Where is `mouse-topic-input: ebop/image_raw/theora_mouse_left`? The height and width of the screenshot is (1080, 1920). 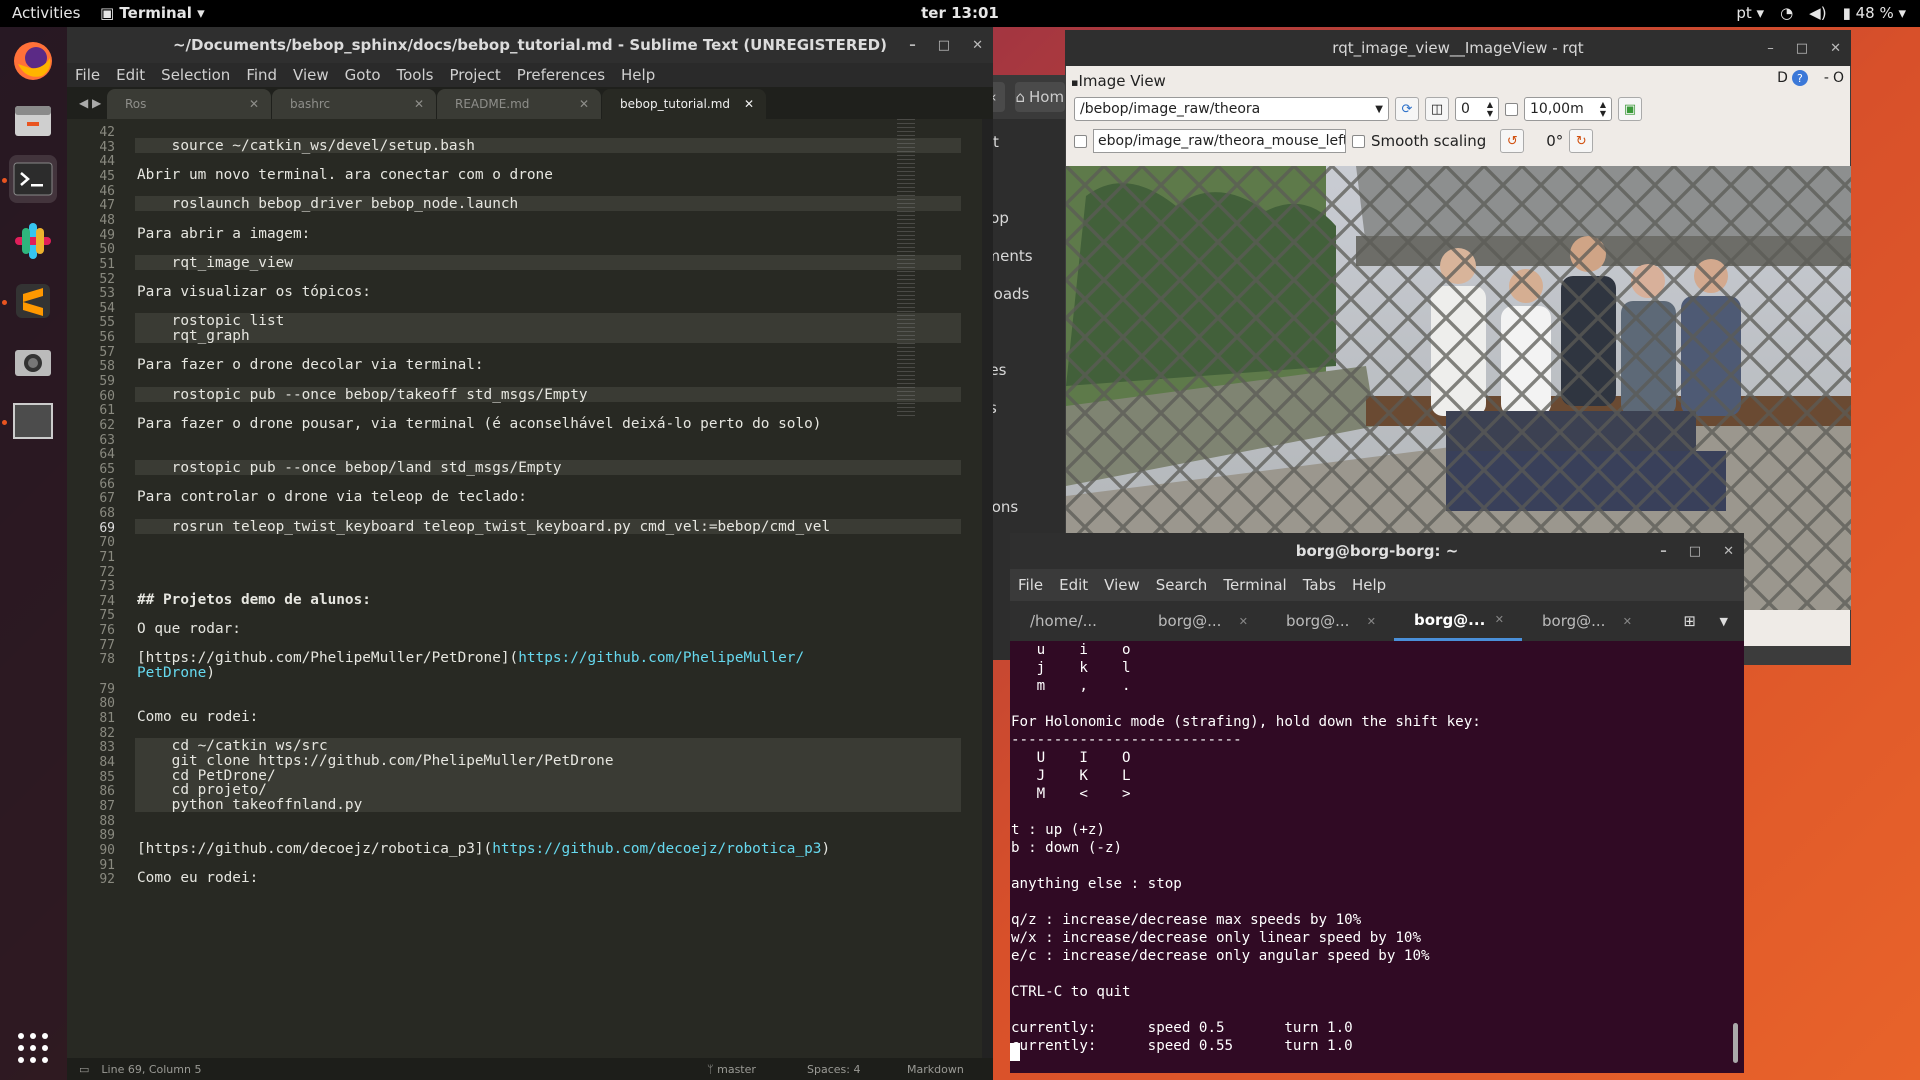
mouse-topic-input: ebop/image_raw/theora_mouse_left is located at coordinates (1219, 141).